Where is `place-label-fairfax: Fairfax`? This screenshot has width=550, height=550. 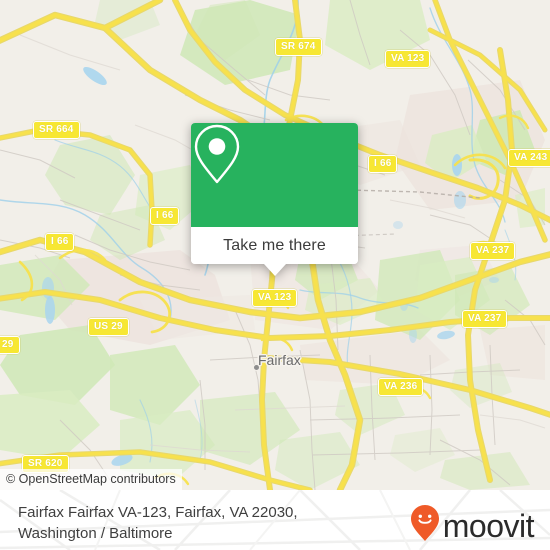
place-label-fairfax: Fairfax is located at coordinates (279, 360).